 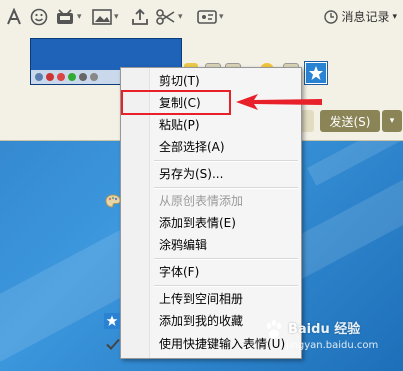 I want to click on more-button: ▾, so click(x=210, y=17).